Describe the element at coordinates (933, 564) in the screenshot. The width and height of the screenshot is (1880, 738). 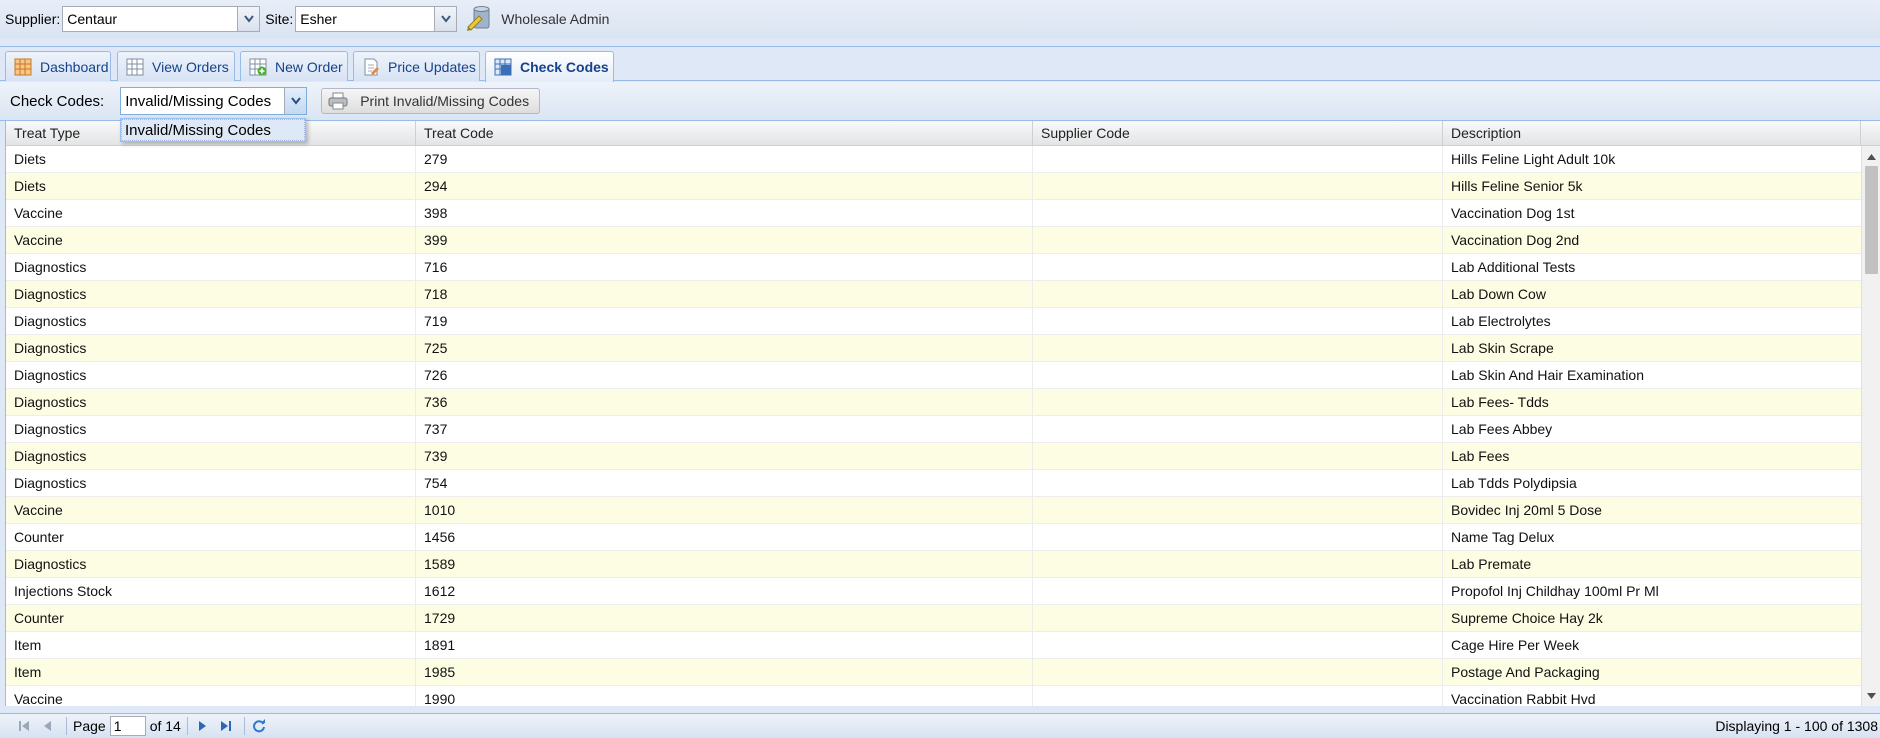
I see `table-row: Diagnostics 1589 Lab Premate` at that location.